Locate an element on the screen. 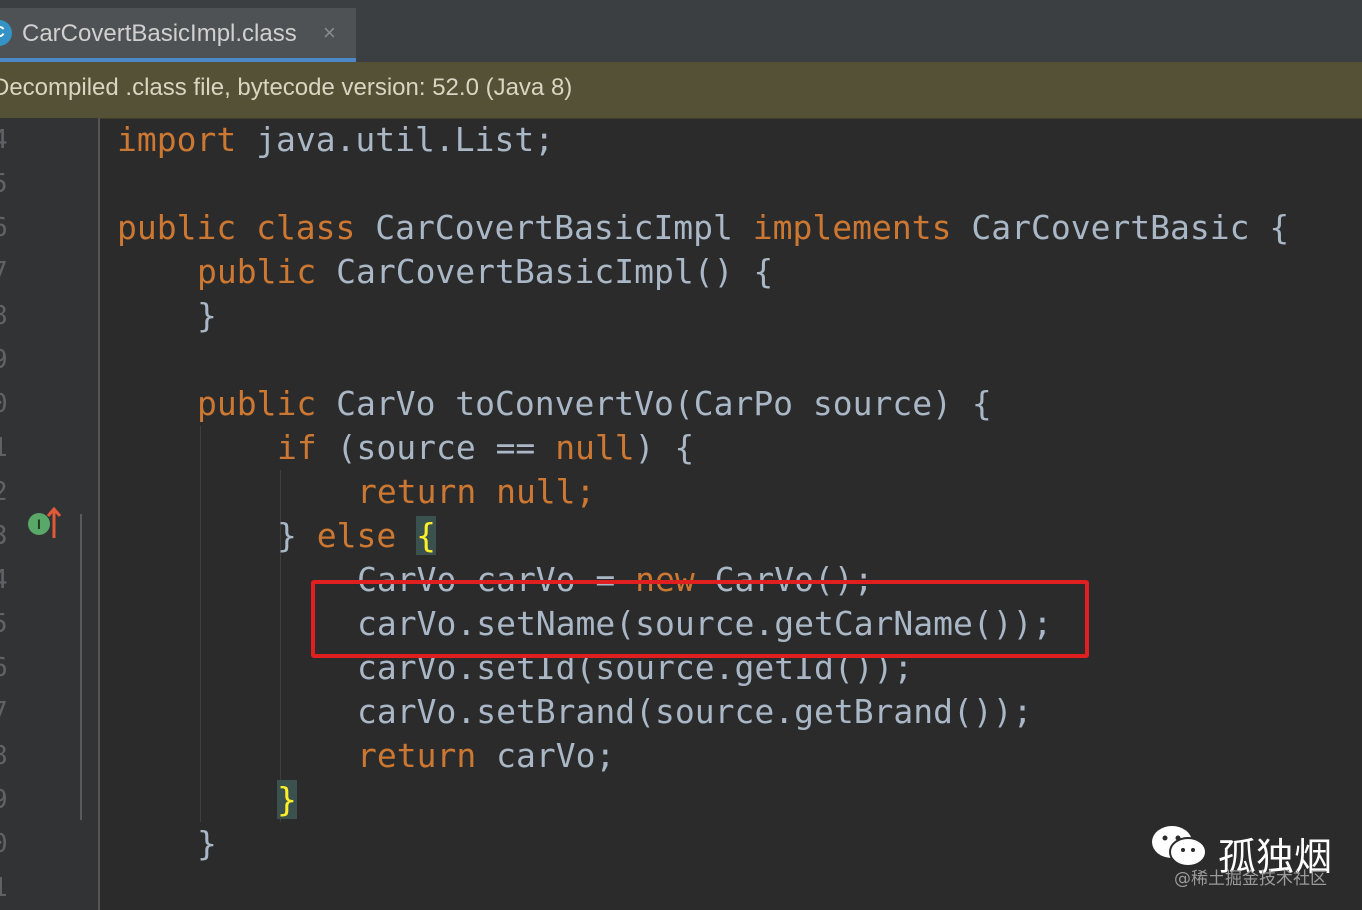 Image resolution: width=1362 pixels, height=910 pixels. code-token: CarVo carVo = is located at coordinates (486, 579).